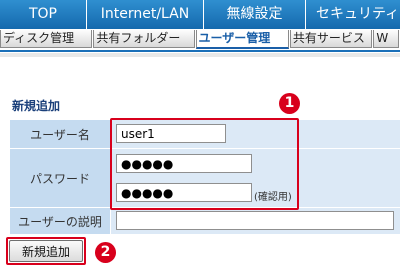 The image size is (400, 272). Describe the element at coordinates (386, 39) in the screenshot. I see `subtab-w: W` at that location.